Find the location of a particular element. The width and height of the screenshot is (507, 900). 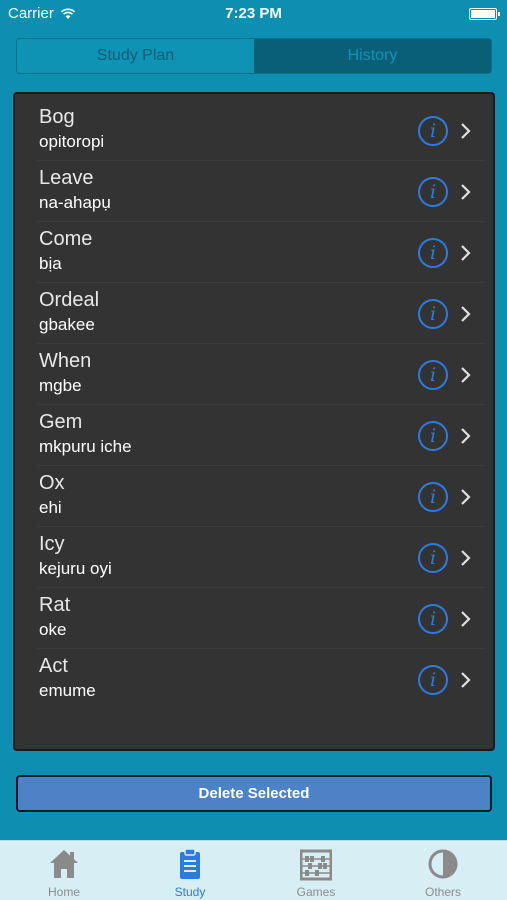

list-item: Ordeal gbakee i is located at coordinates (254, 313).